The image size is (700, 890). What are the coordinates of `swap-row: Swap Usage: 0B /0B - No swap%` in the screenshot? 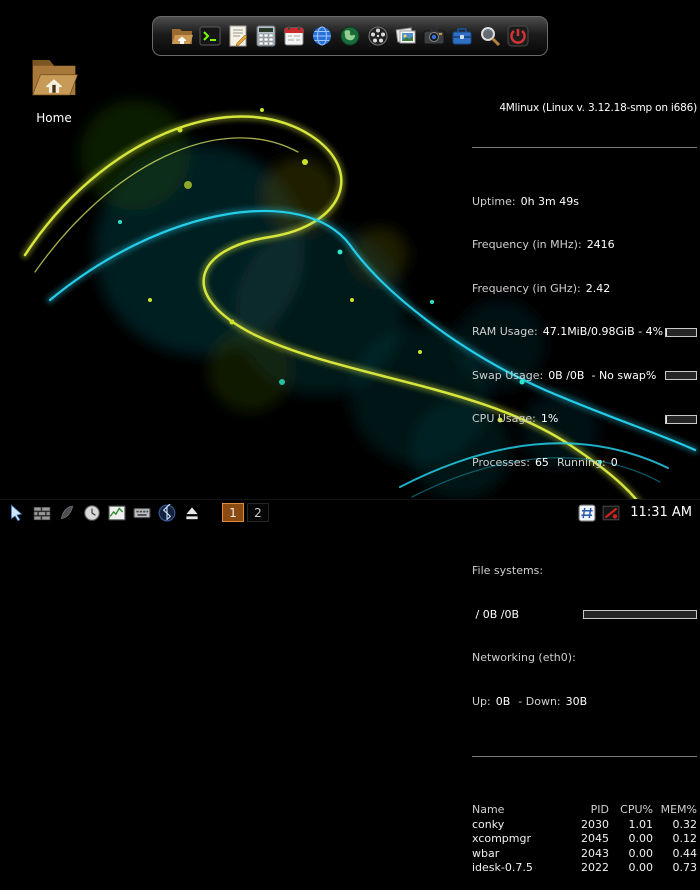 It's located at (584, 376).